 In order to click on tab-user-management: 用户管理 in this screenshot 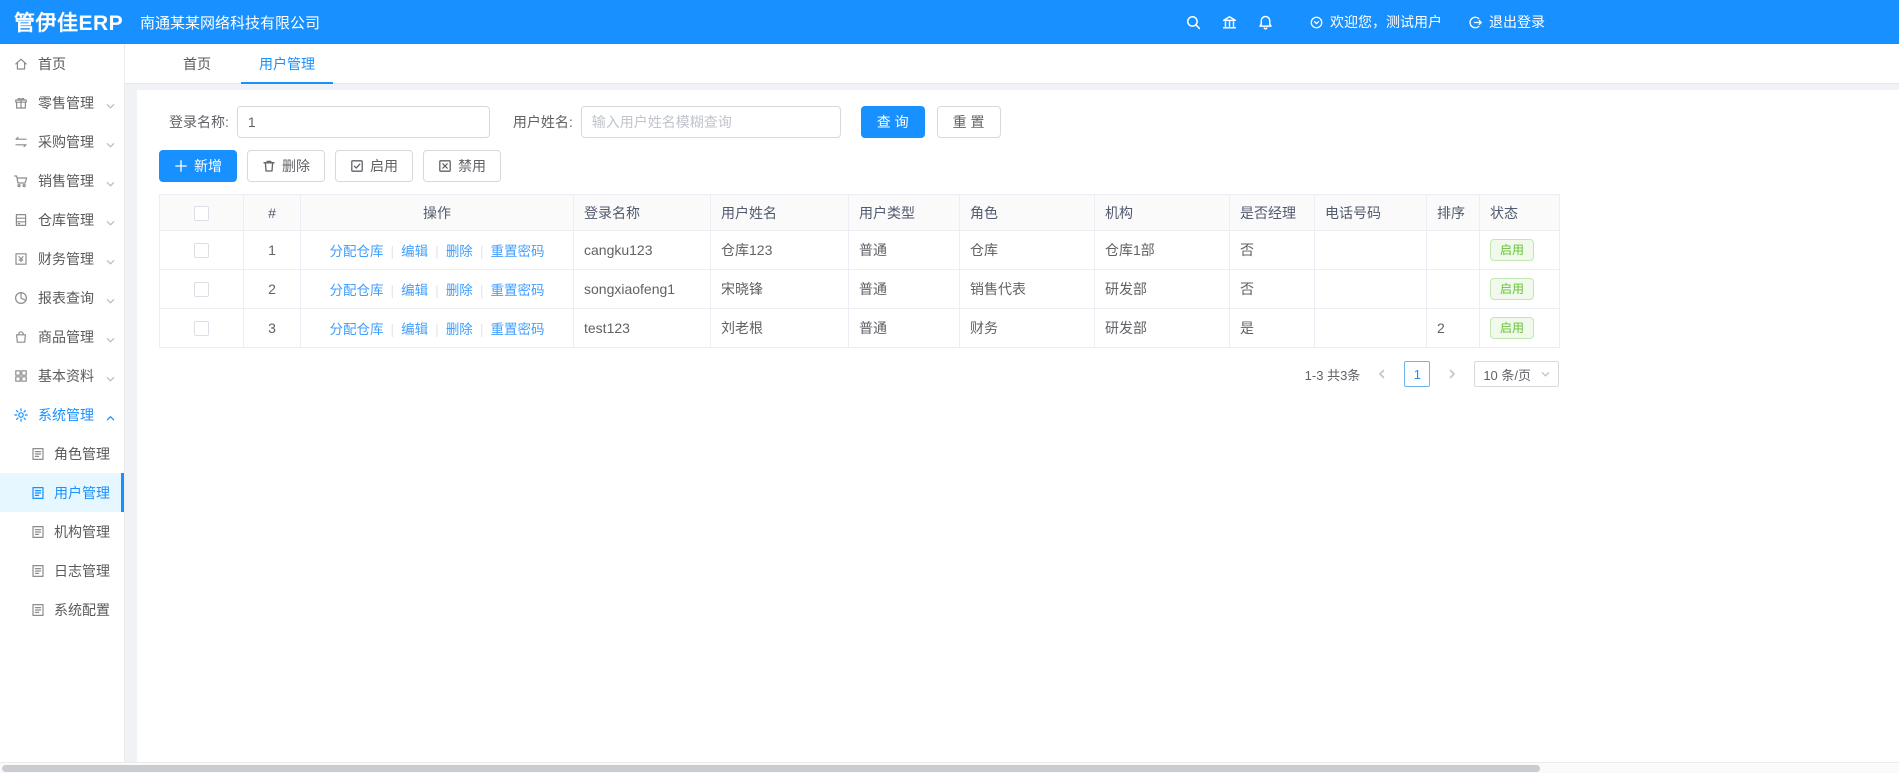, I will do `click(287, 64)`.